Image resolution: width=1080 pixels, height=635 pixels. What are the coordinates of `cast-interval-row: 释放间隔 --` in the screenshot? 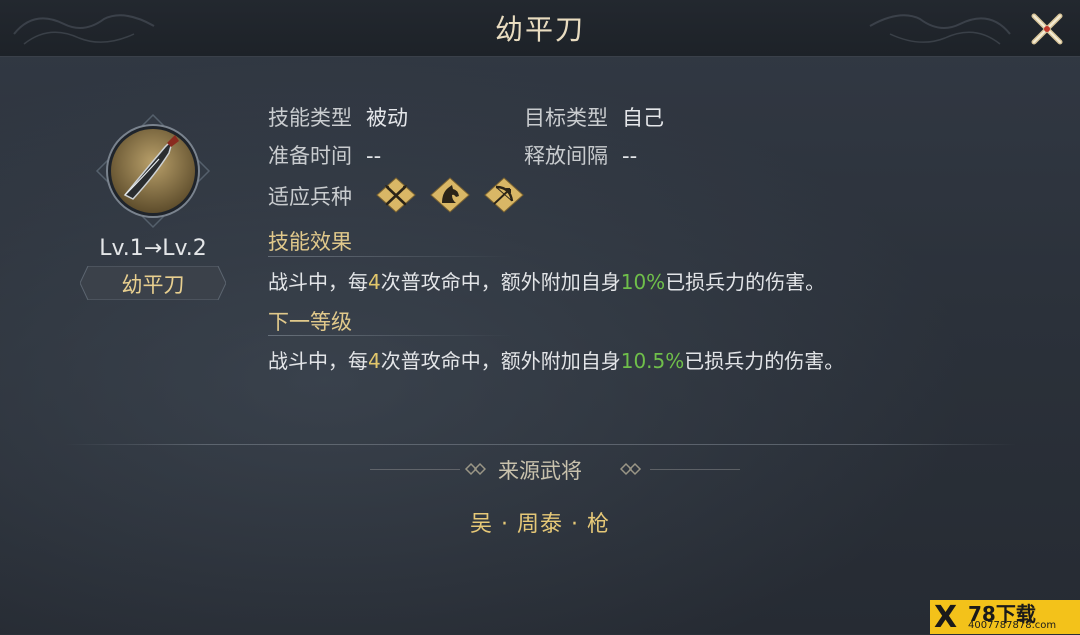 It's located at (580, 155).